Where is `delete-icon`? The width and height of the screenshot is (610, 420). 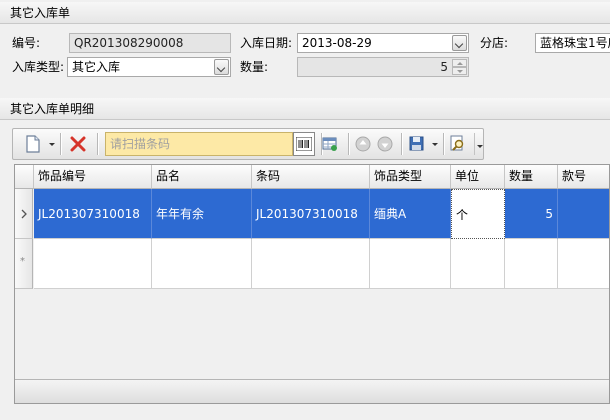 delete-icon is located at coordinates (78, 144).